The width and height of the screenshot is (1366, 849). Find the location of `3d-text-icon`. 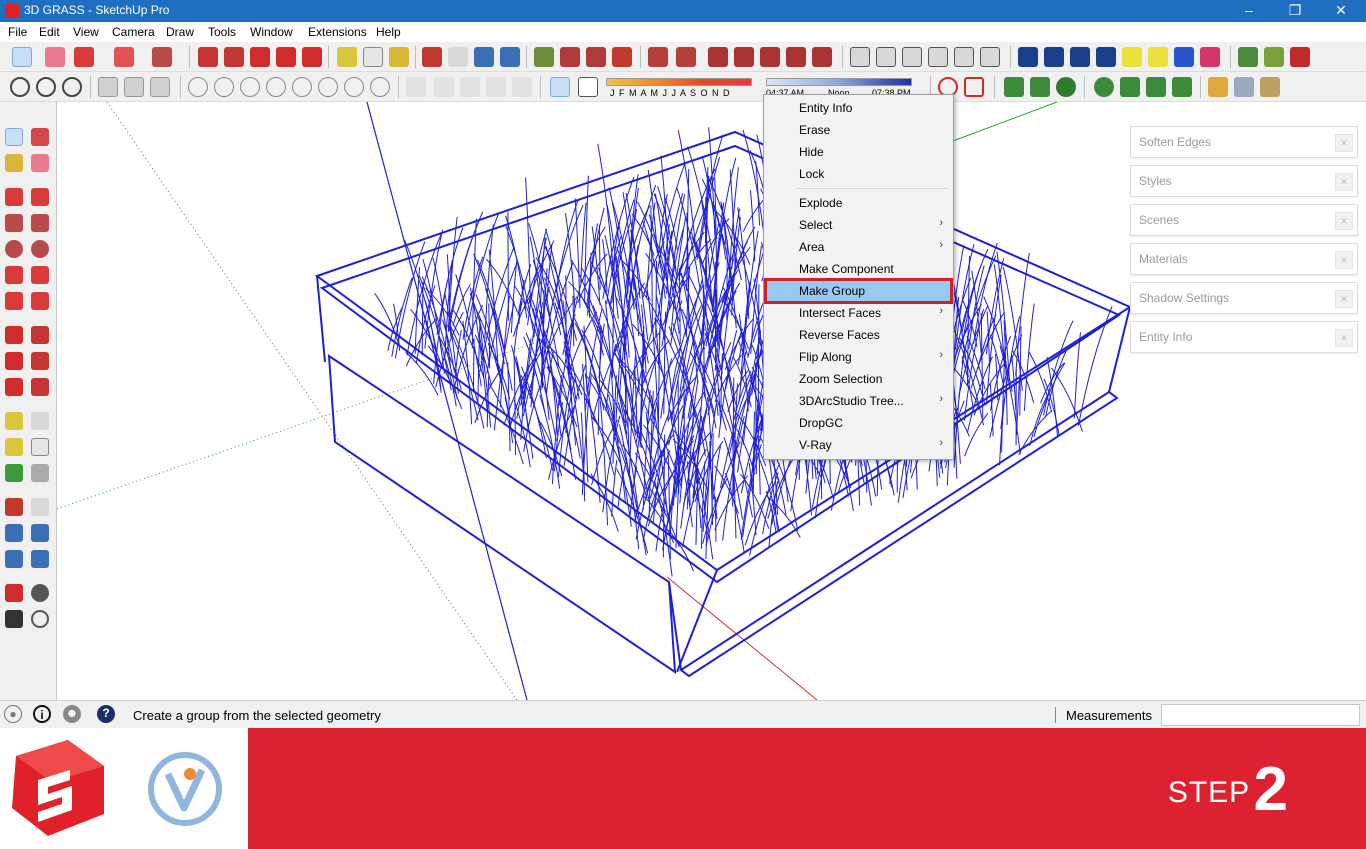

3d-text-icon is located at coordinates (40, 473).